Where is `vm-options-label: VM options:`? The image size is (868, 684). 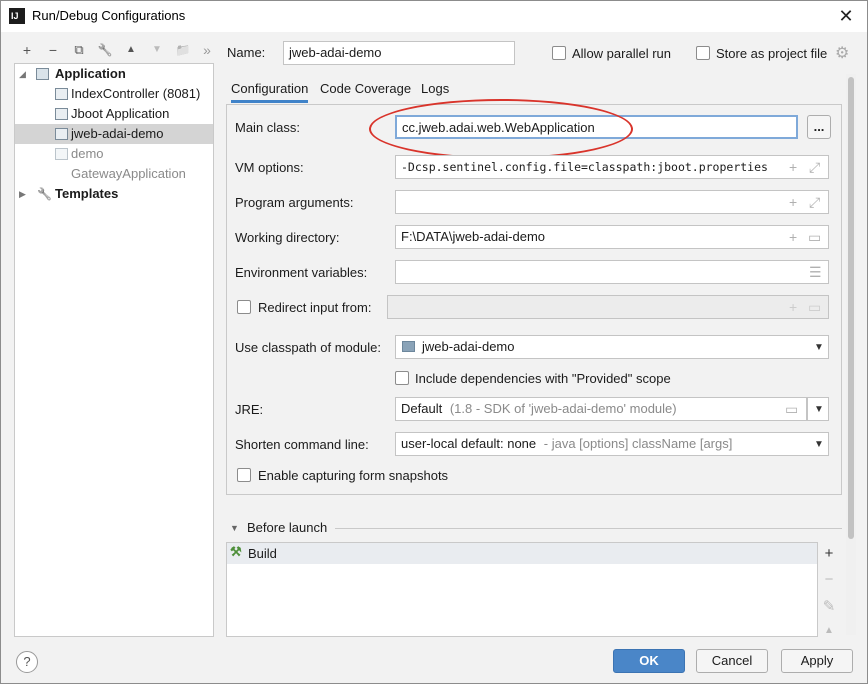
vm-options-label: VM options: is located at coordinates (269, 167).